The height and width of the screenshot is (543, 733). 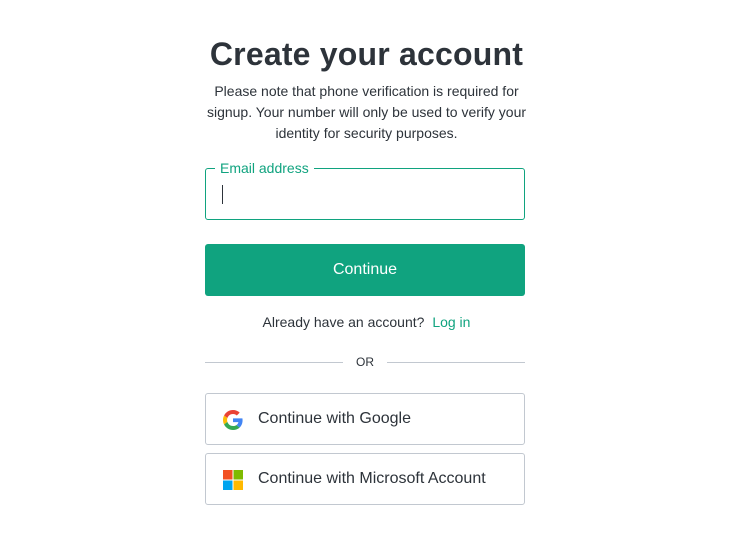 What do you see at coordinates (233, 420) in the screenshot?
I see `google-logo-icon` at bounding box center [233, 420].